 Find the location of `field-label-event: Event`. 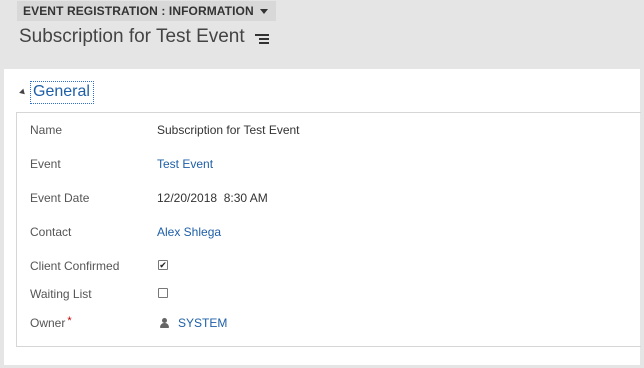

field-label-event: Event is located at coordinates (45, 164).